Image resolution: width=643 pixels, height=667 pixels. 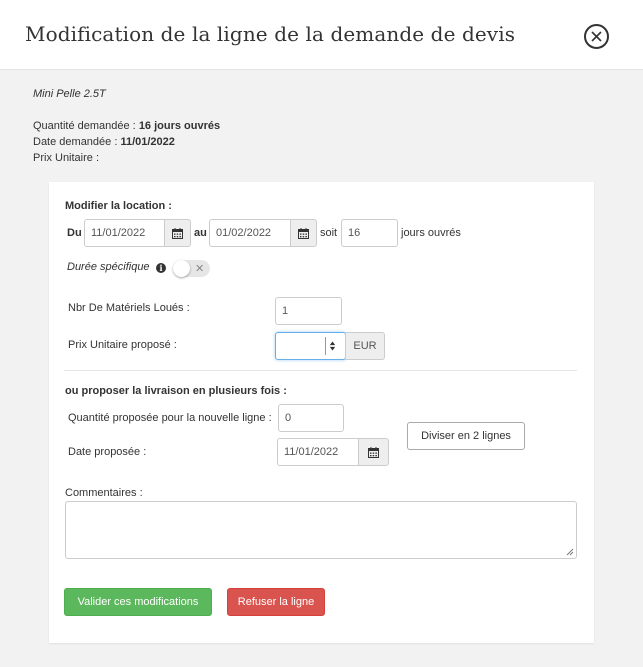 I want to click on specific-duration-toggle: ✕, so click(x=191, y=268).